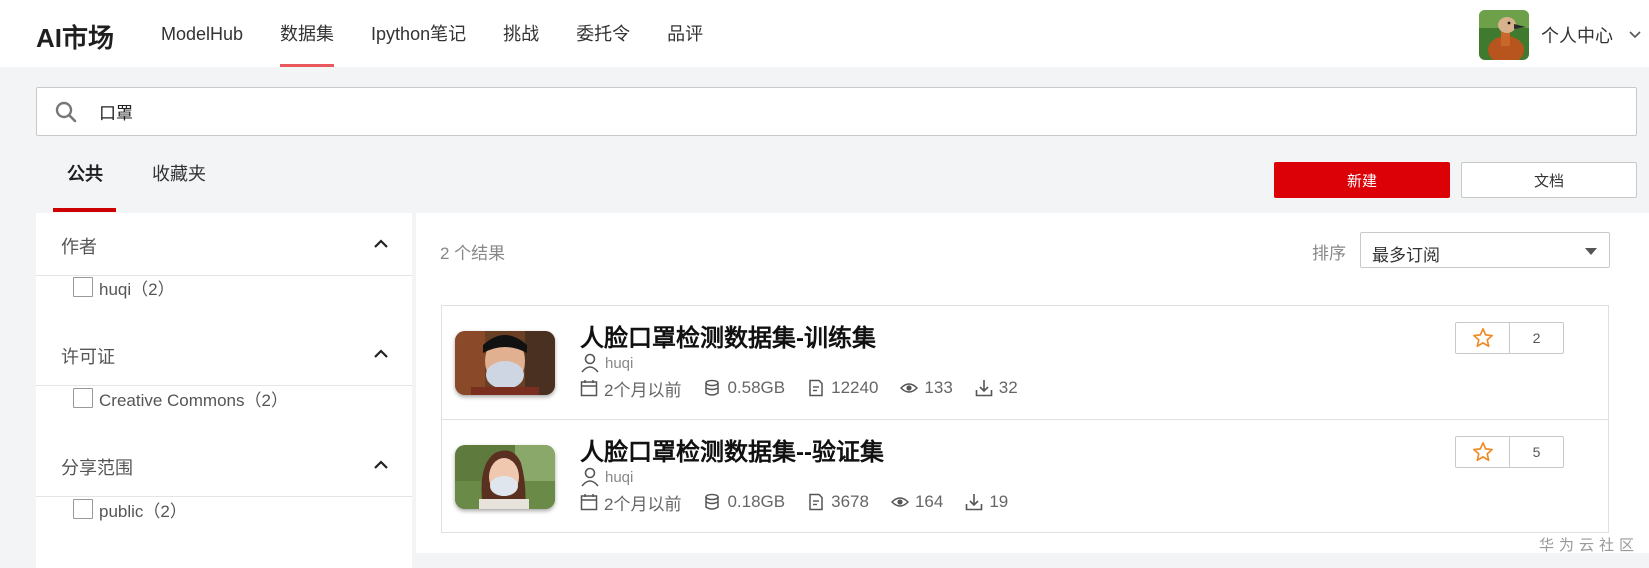 The width and height of the screenshot is (1649, 568). I want to click on filter-header-license: 许可证, so click(224, 354).